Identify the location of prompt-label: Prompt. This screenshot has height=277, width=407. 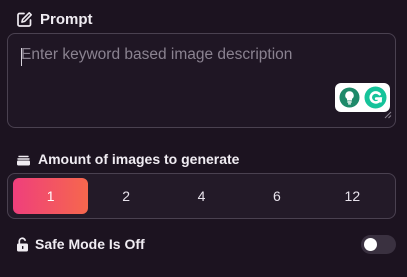
(54, 19).